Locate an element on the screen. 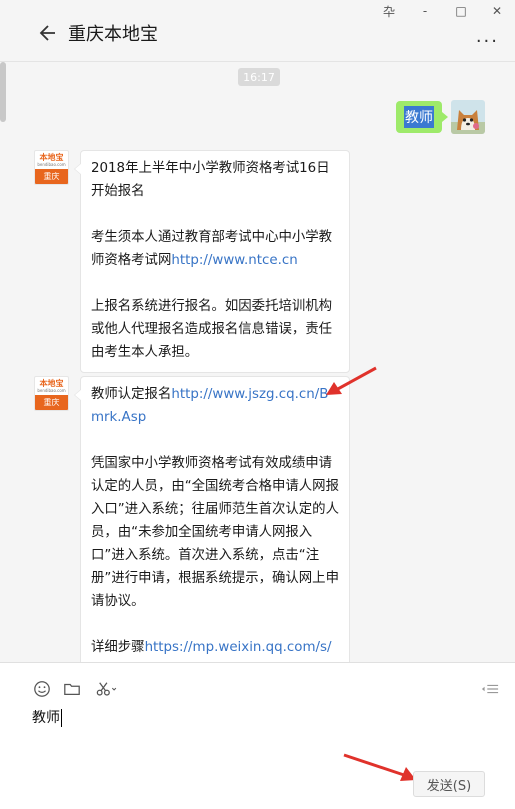 This screenshot has height=809, width=515. message-input-text: 教师 is located at coordinates (46, 718).